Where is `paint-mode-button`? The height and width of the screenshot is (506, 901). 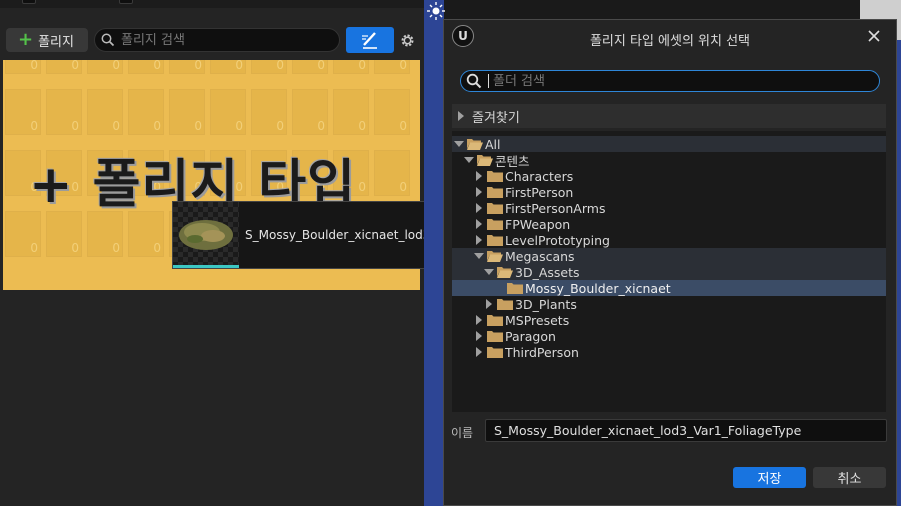 paint-mode-button is located at coordinates (370, 40).